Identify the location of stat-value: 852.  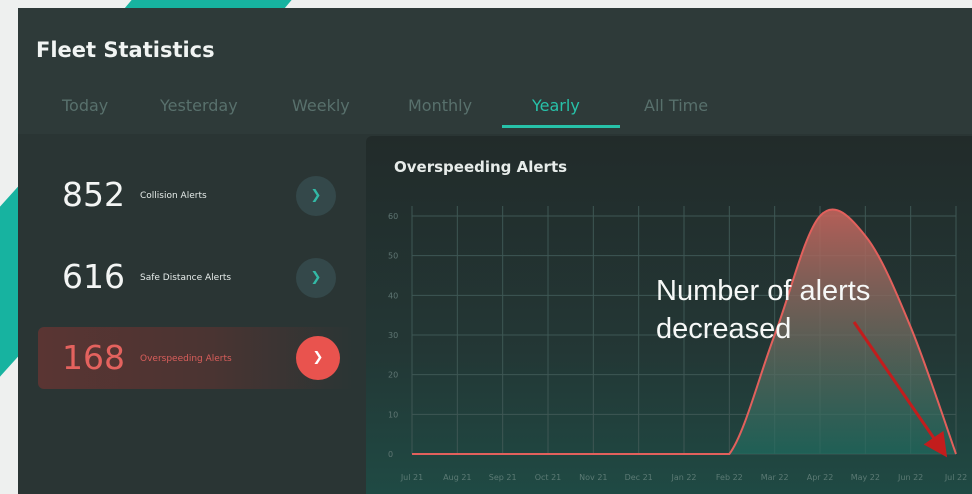
(93, 194).